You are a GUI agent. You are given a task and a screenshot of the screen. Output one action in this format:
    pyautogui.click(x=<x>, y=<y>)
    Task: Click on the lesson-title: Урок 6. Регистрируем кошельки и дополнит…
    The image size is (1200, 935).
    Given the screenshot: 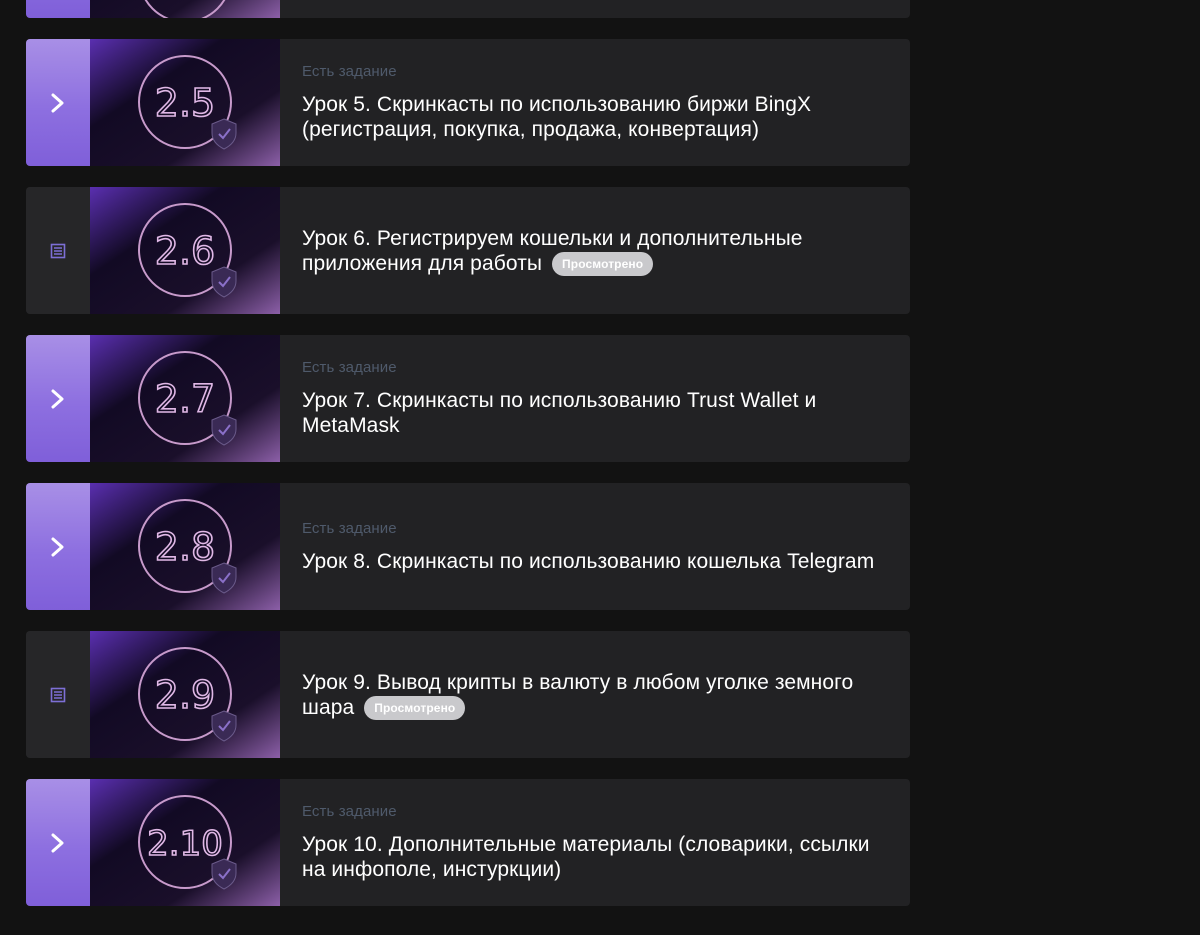 What is the action you would take?
    pyautogui.click(x=595, y=251)
    